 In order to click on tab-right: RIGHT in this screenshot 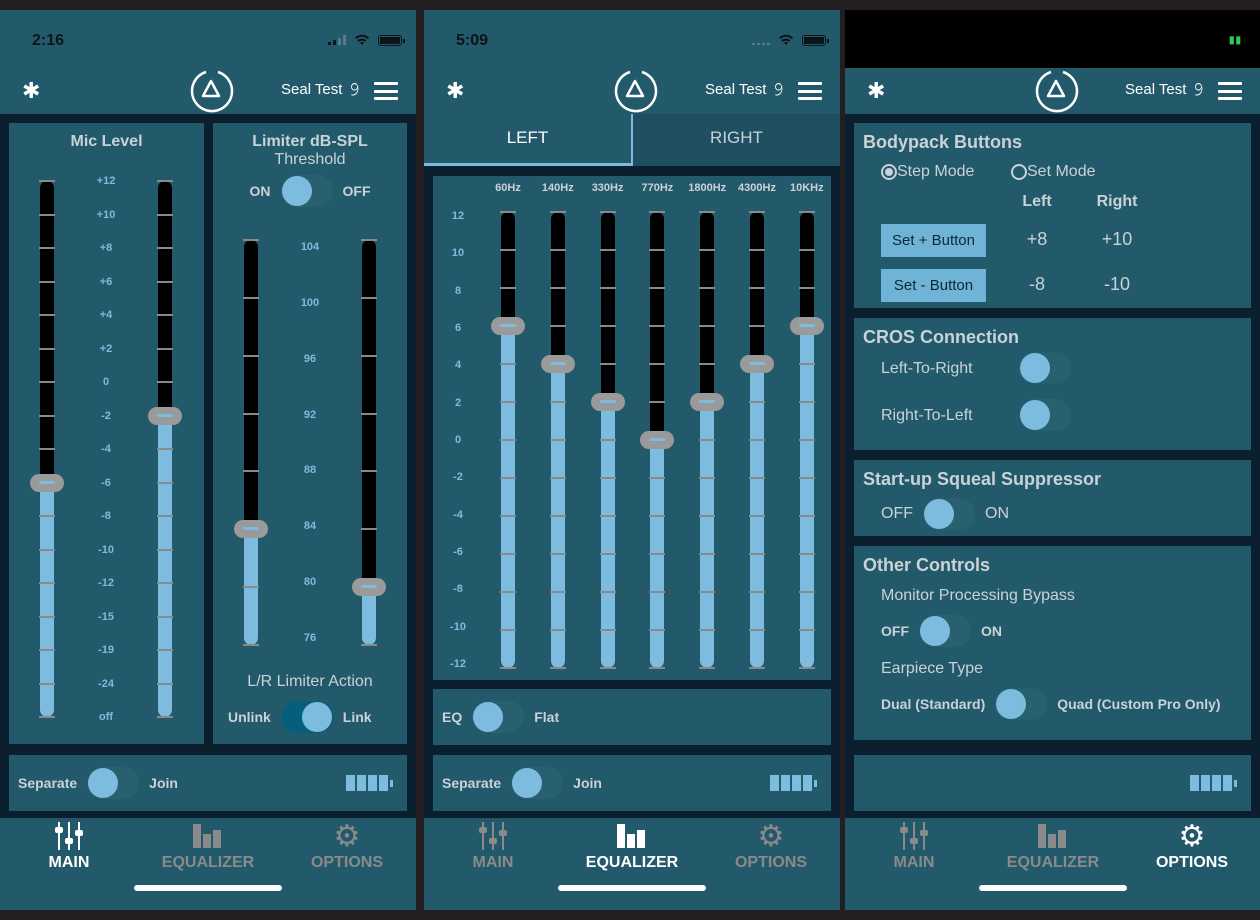, I will do `click(736, 140)`.